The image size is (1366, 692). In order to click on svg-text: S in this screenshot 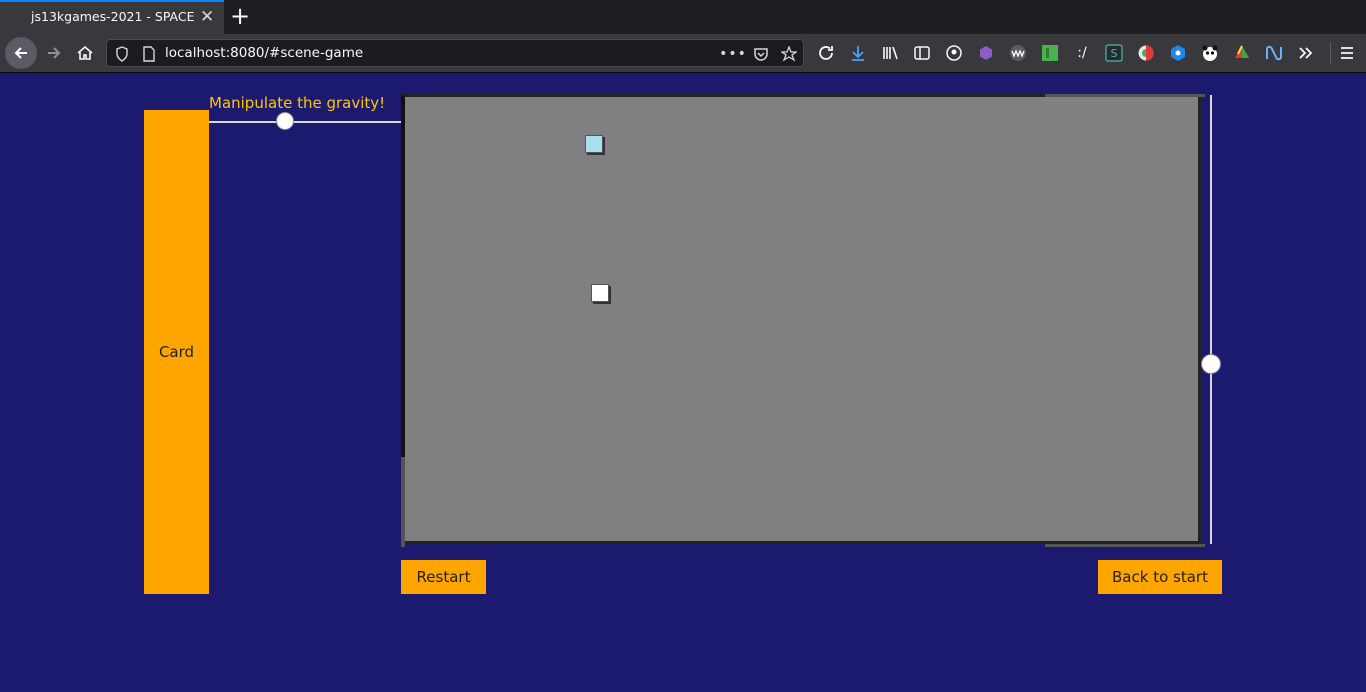, I will do `click(1114, 53)`.